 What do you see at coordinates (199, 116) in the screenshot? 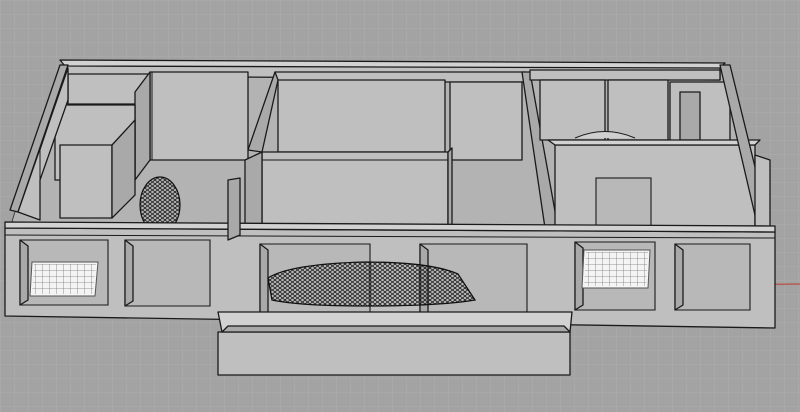
I see `left-room-b-wall` at bounding box center [199, 116].